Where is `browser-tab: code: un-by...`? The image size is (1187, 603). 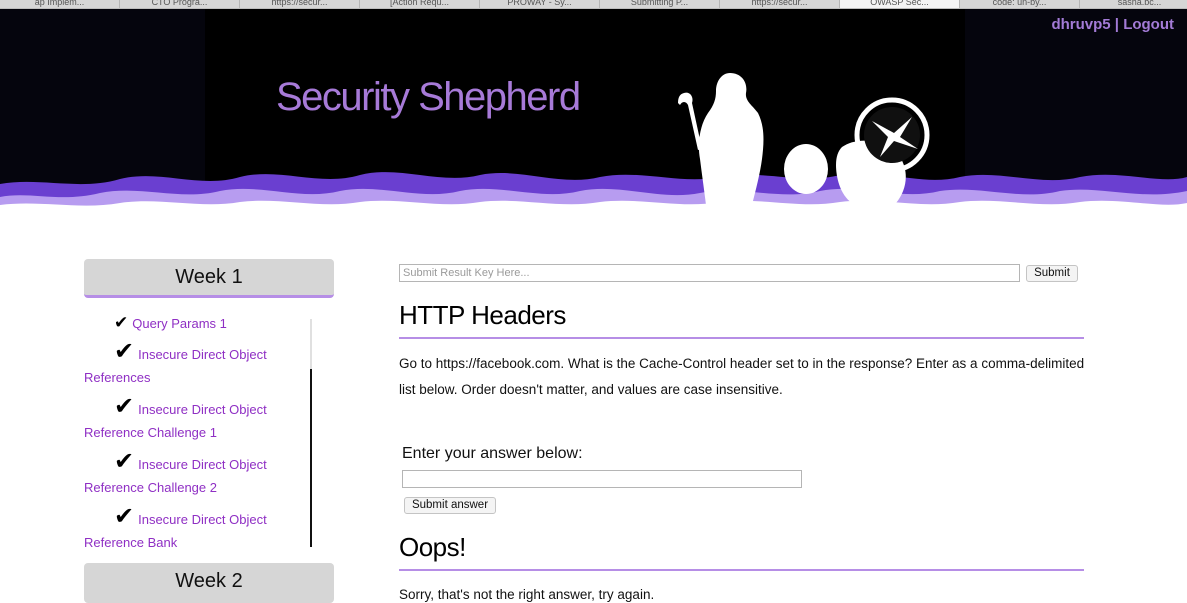
browser-tab: code: un-by... is located at coordinates (1020, 4).